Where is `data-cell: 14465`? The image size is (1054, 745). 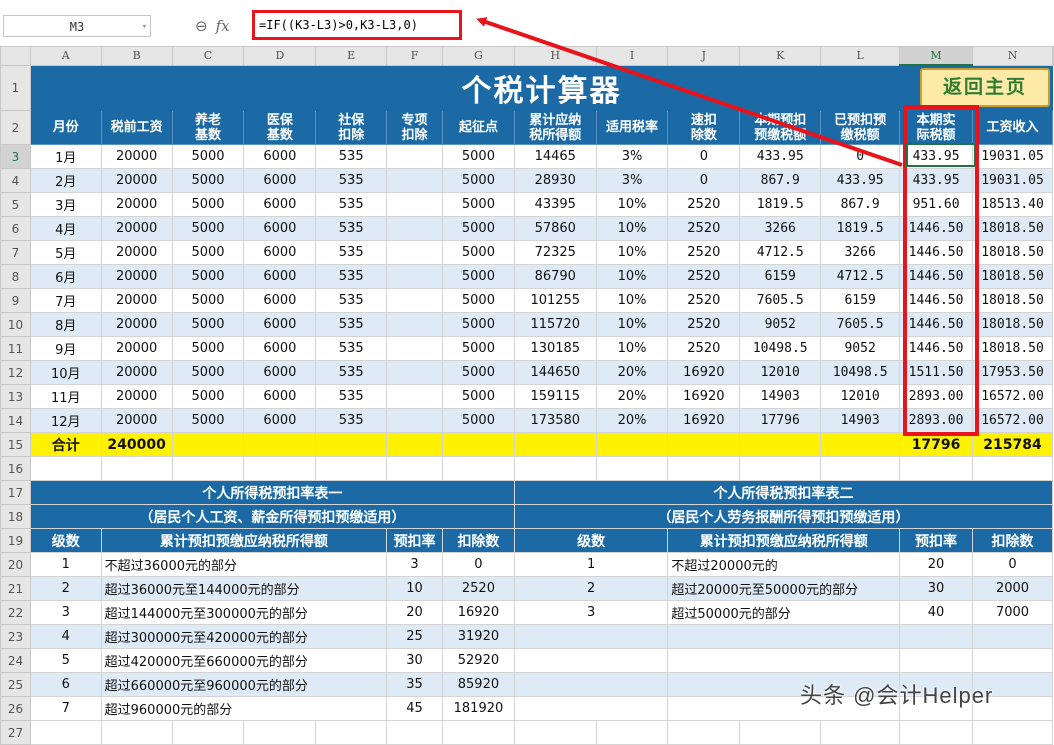
data-cell: 14465 is located at coordinates (555, 156).